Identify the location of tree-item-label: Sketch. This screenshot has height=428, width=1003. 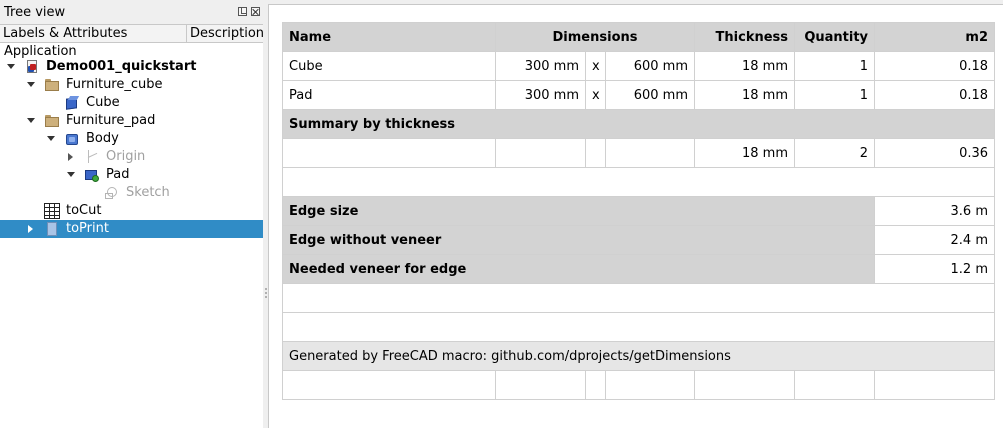
(148, 192).